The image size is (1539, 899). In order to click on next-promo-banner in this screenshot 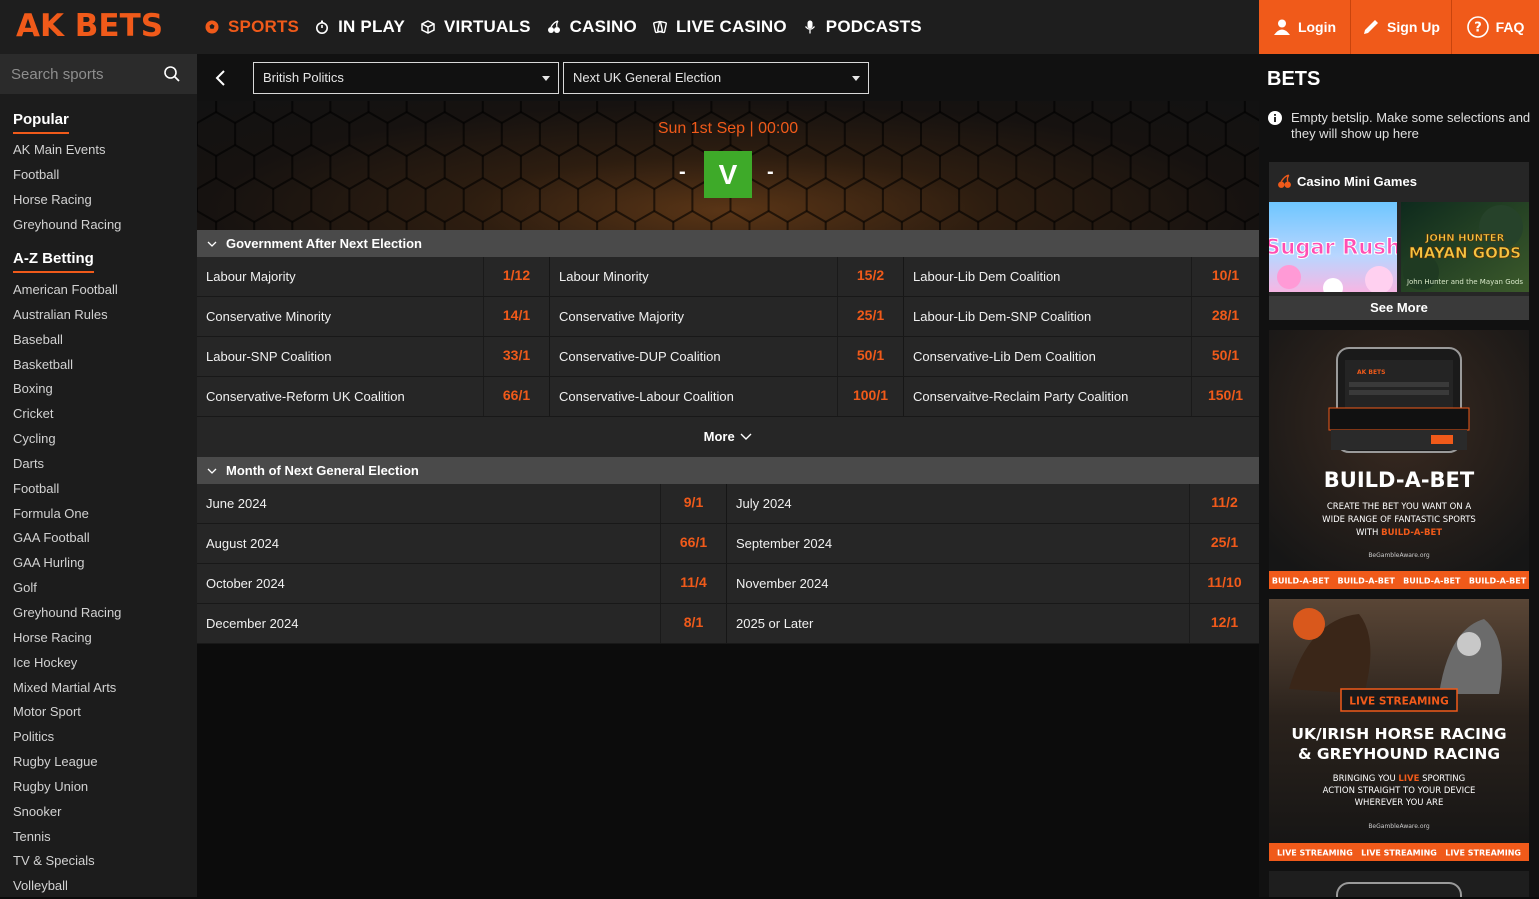, I will do `click(1399, 884)`.